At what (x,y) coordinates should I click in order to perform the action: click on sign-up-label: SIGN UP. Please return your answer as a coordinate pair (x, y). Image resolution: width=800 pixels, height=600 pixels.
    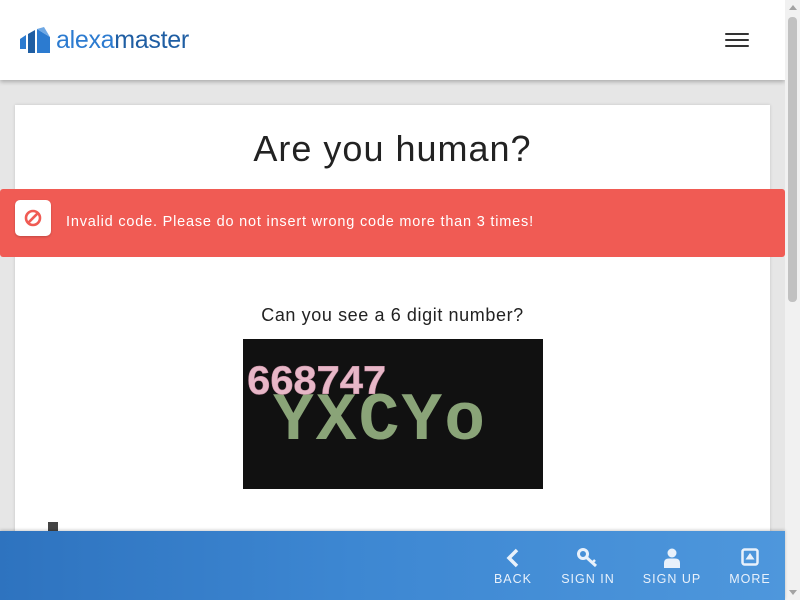
    Looking at the image, I should click on (672, 579).